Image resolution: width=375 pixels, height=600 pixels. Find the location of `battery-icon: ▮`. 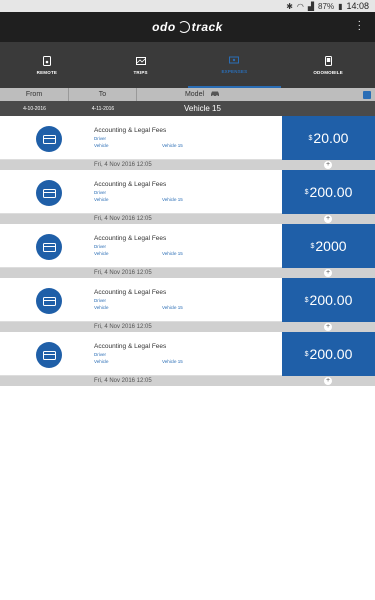

battery-icon: ▮ is located at coordinates (340, 6).